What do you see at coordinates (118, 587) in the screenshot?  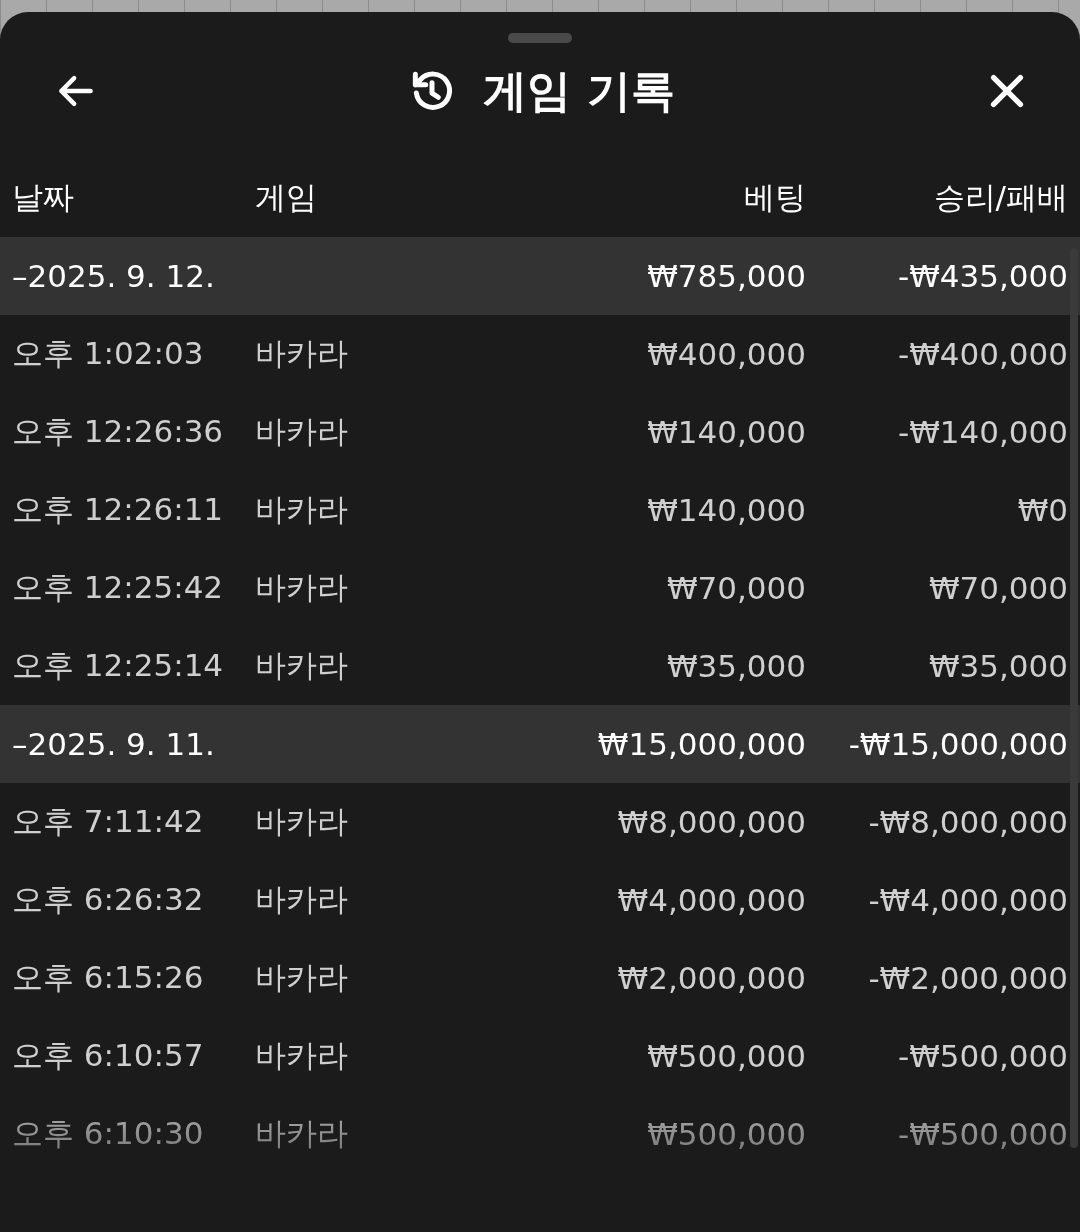 I see `time-cell-text: 오후 12:25:42` at bounding box center [118, 587].